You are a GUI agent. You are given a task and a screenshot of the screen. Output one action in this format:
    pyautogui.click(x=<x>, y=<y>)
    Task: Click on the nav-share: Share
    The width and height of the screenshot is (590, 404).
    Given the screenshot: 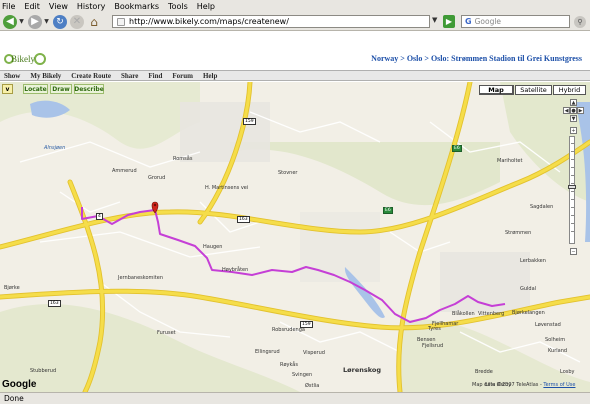 What is the action you would take?
    pyautogui.click(x=129, y=76)
    